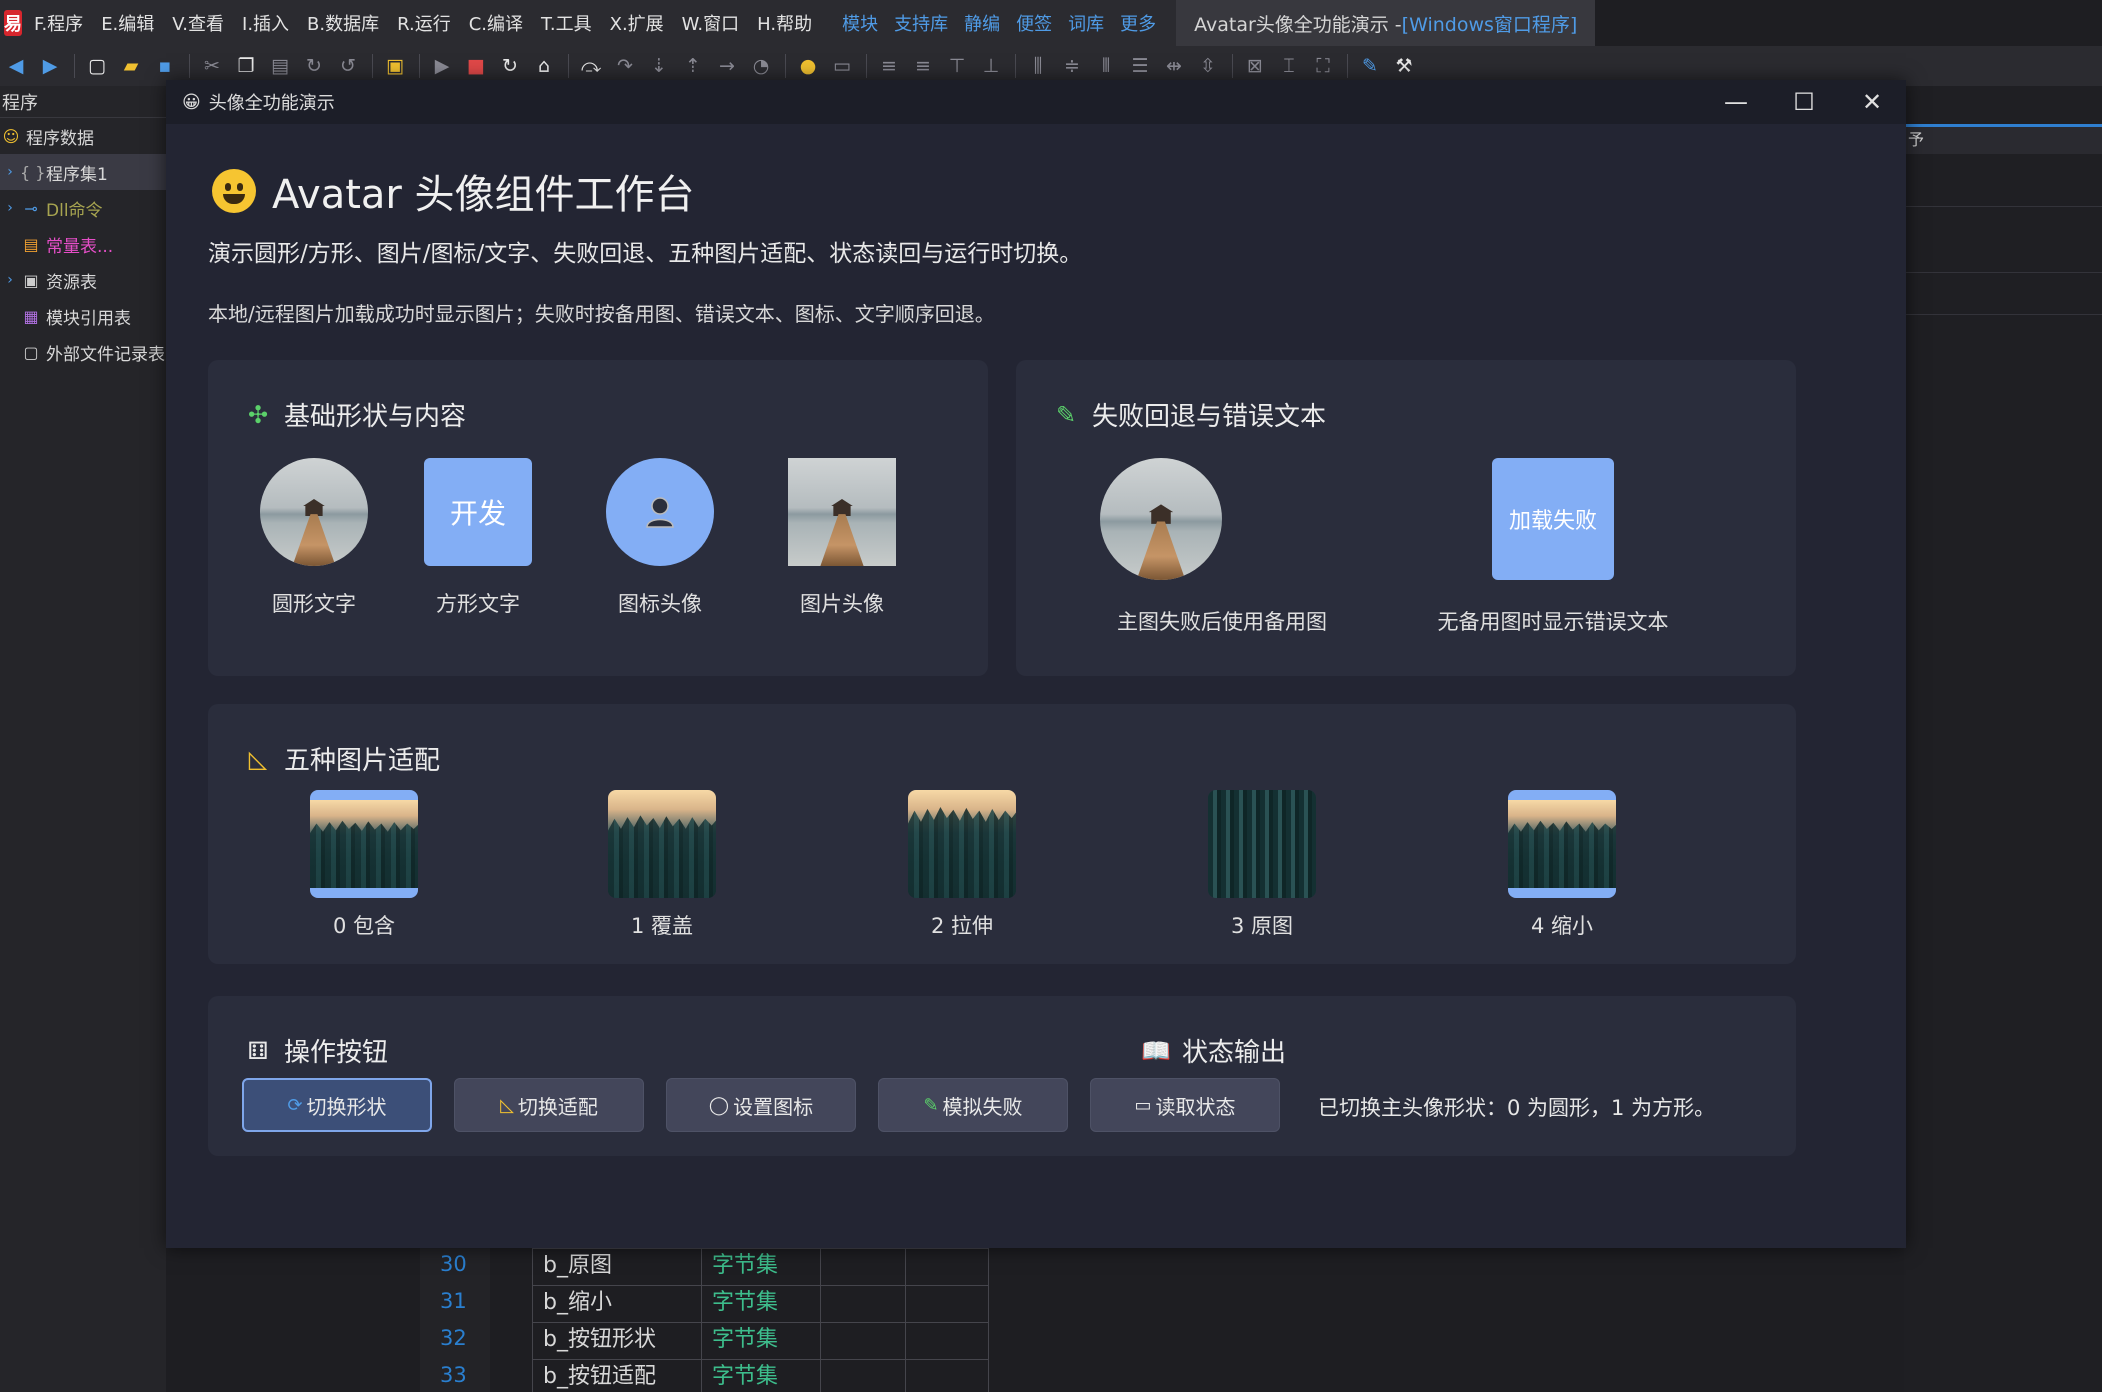 Image resolution: width=2102 pixels, height=1392 pixels. I want to click on minimize-button: —, so click(1736, 102).